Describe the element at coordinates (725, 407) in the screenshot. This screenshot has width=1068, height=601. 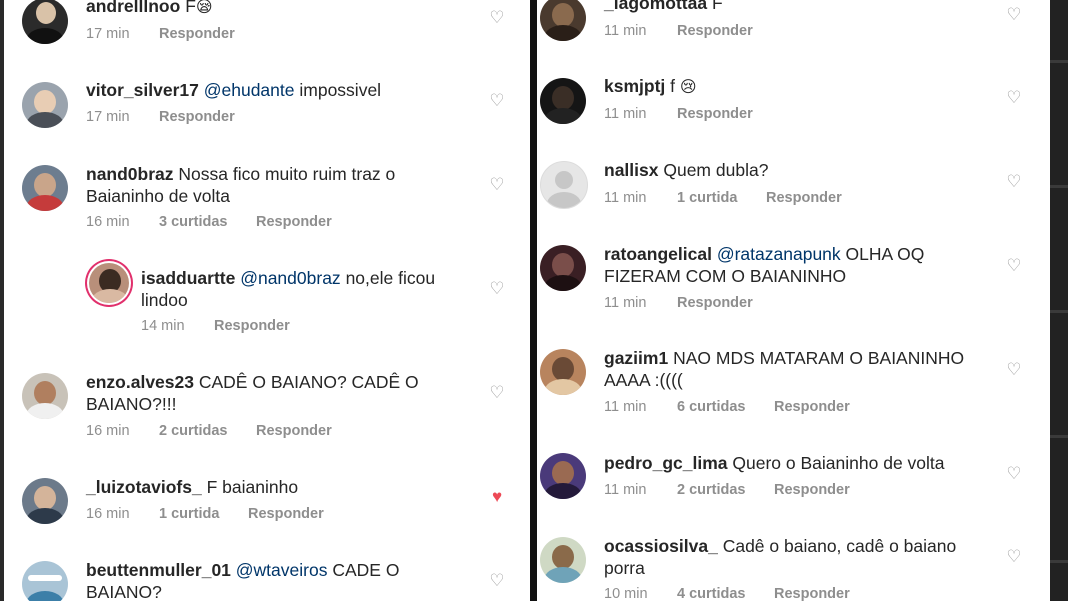
I see `likes-count: 6 curtidas` at that location.